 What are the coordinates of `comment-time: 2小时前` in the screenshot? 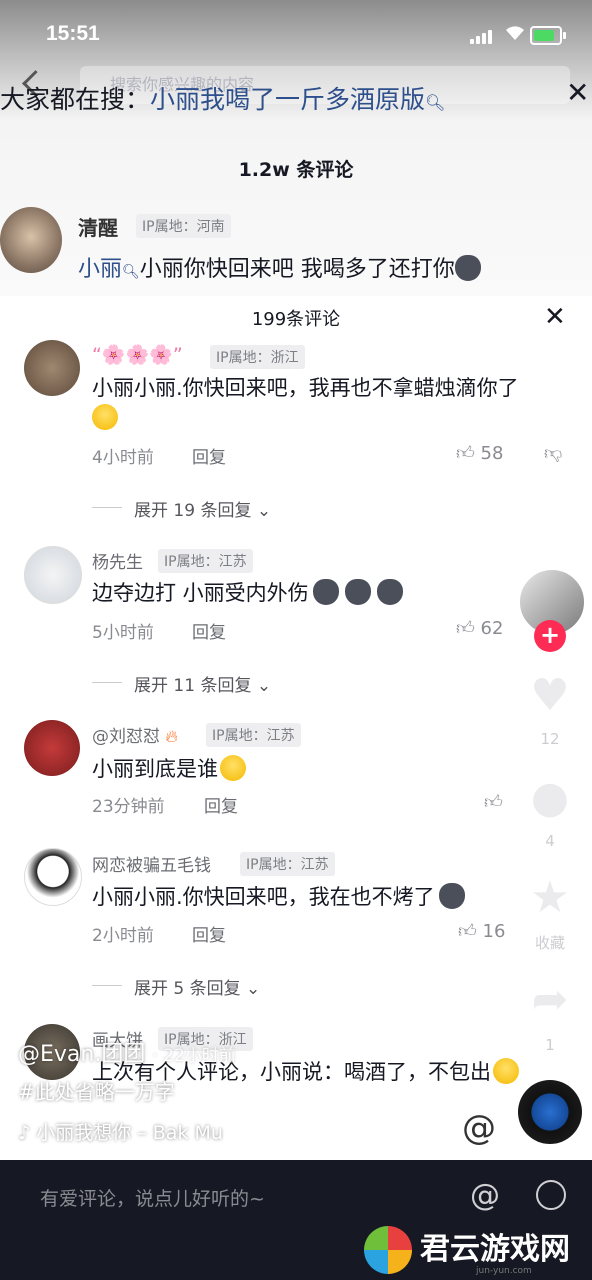 It's located at (123, 936).